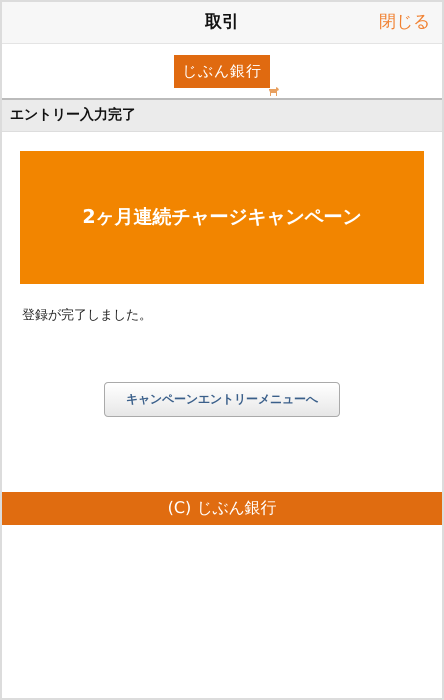  I want to click on section-header: エントリー入力完了, so click(222, 116).